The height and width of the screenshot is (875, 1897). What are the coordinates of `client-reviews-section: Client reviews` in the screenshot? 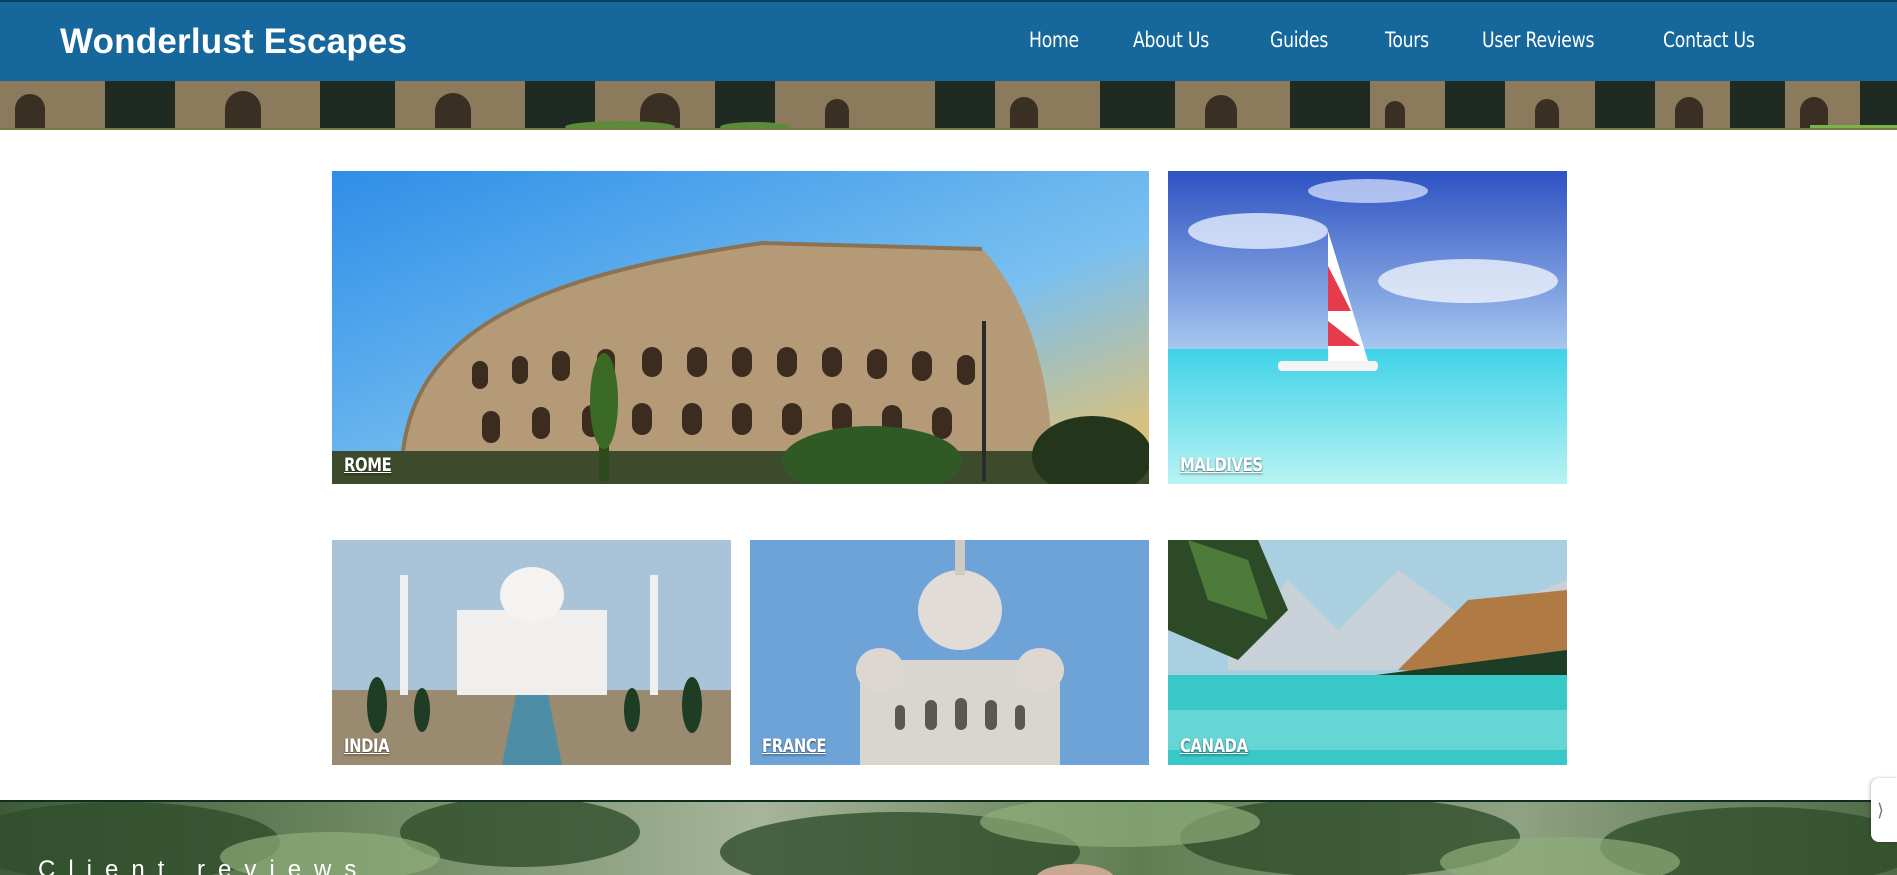 It's located at (948, 837).